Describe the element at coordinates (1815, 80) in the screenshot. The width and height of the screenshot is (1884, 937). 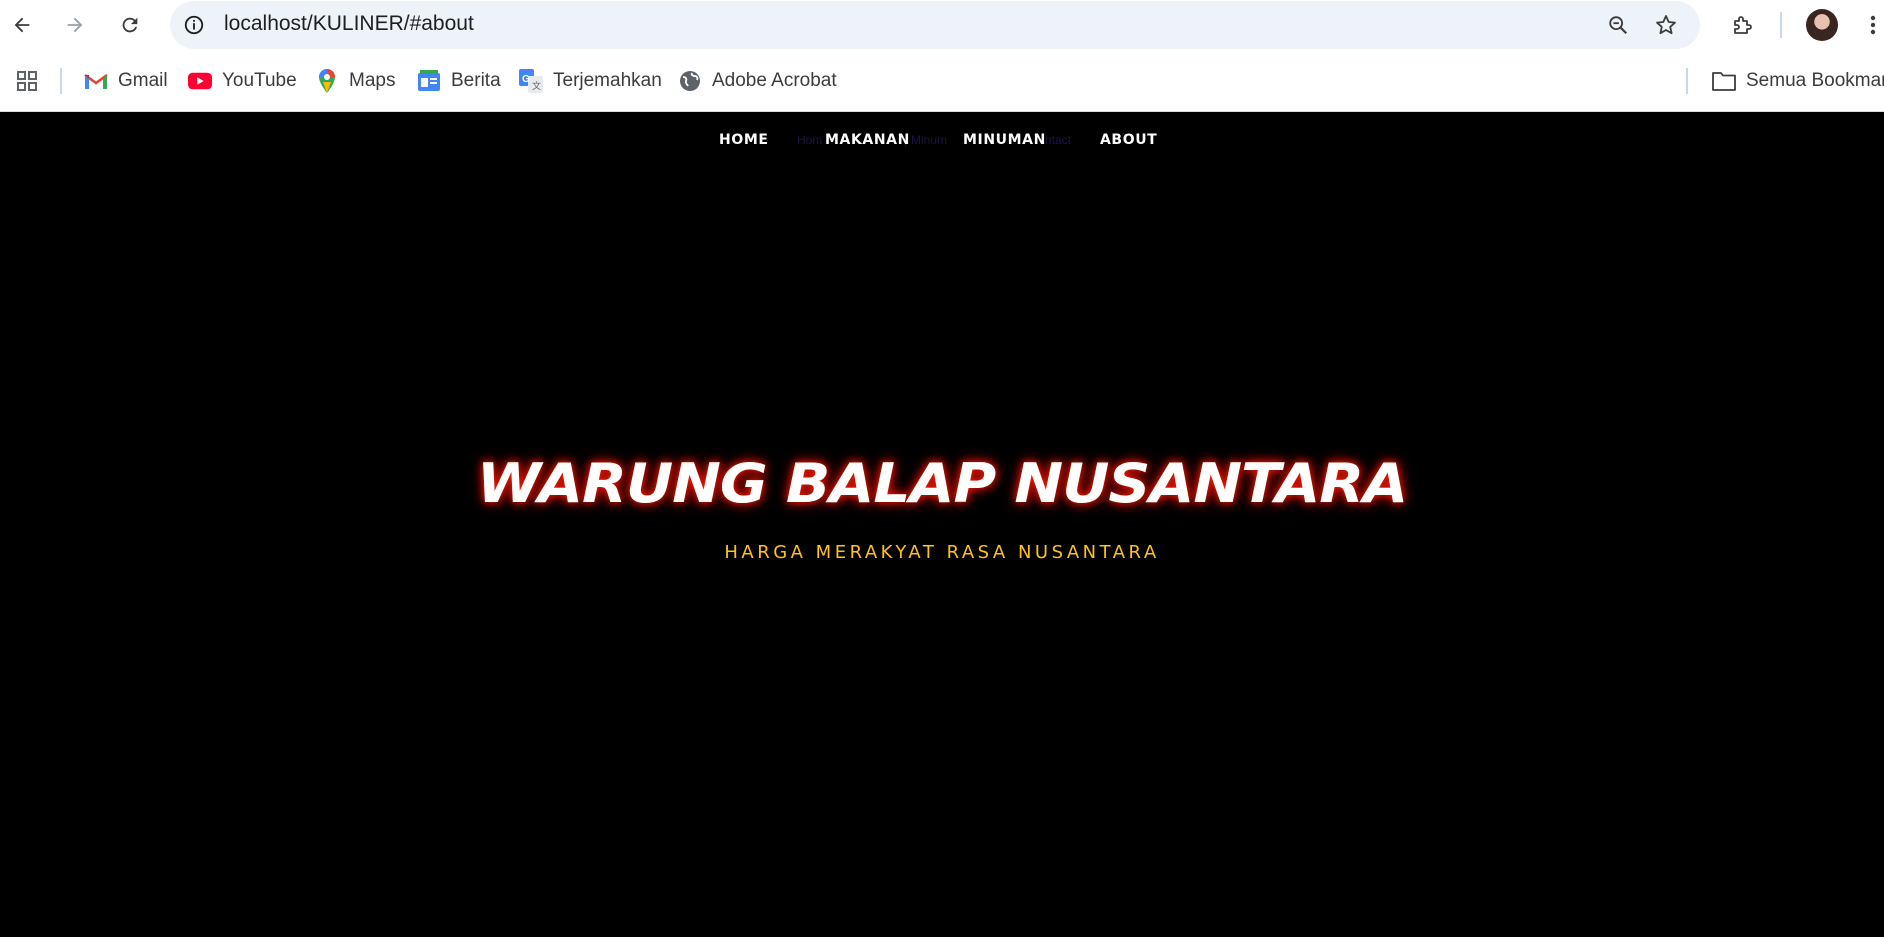
I see `bookmark-label: Semua Bookmark` at that location.